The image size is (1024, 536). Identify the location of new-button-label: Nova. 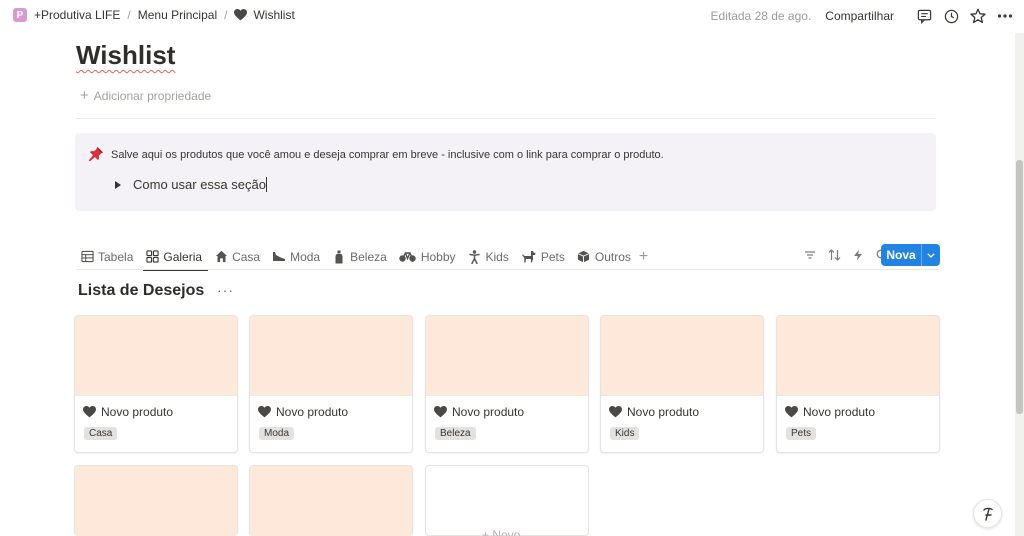
(901, 255).